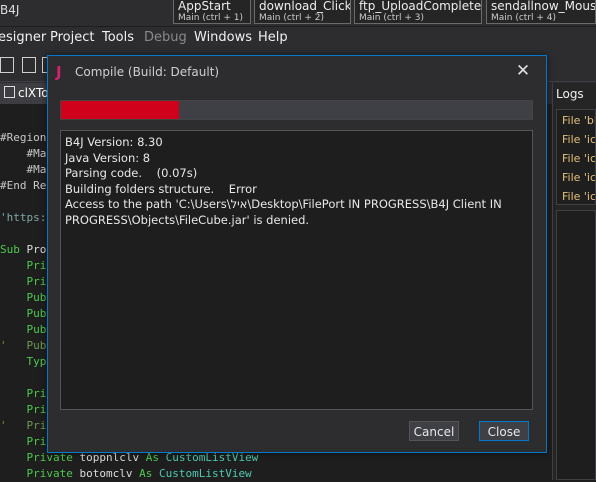 The height and width of the screenshot is (482, 596). Describe the element at coordinates (147, 72) in the screenshot. I see `dialog-title: Compile (Build: Default)` at that location.